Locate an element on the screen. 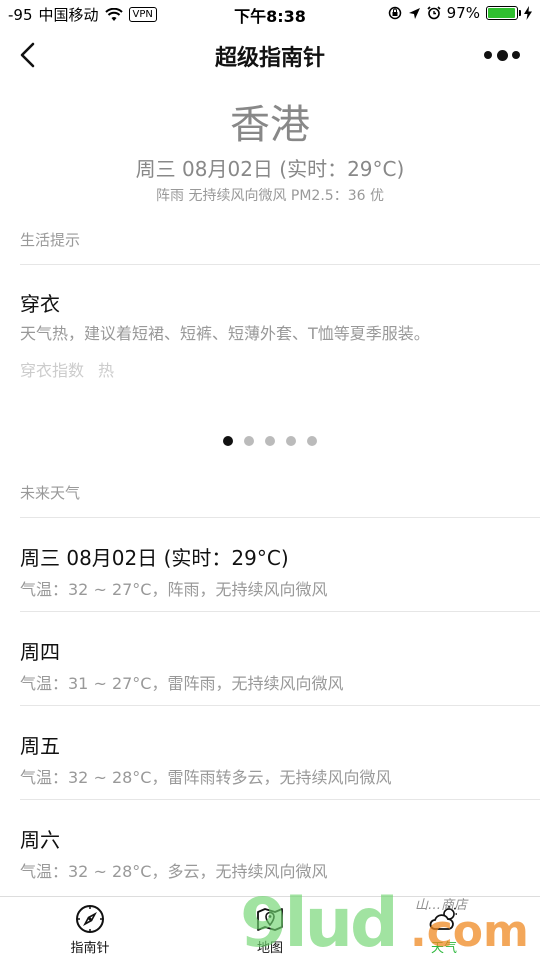  forecast-desc: 气温：31 ~ 27°C，雷阵雨，无持续风向微风 is located at coordinates (182, 683).